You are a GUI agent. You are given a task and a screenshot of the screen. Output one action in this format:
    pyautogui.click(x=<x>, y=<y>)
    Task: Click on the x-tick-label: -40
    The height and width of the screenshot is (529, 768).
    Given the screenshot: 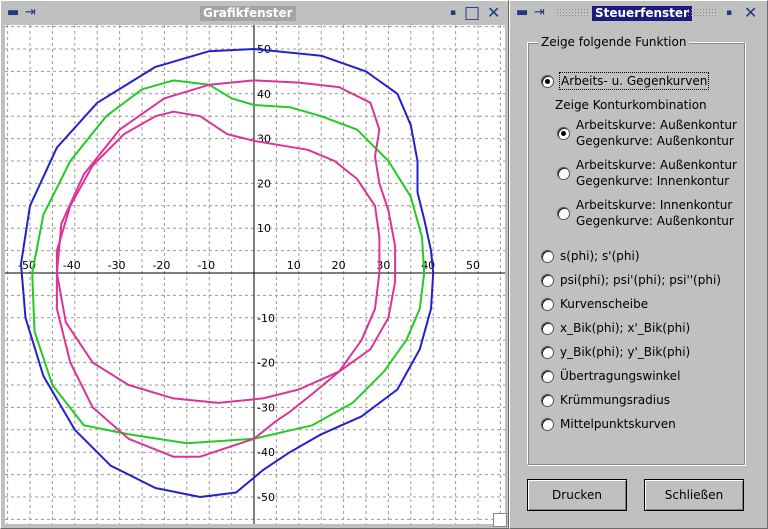 What is the action you would take?
    pyautogui.click(x=72, y=265)
    